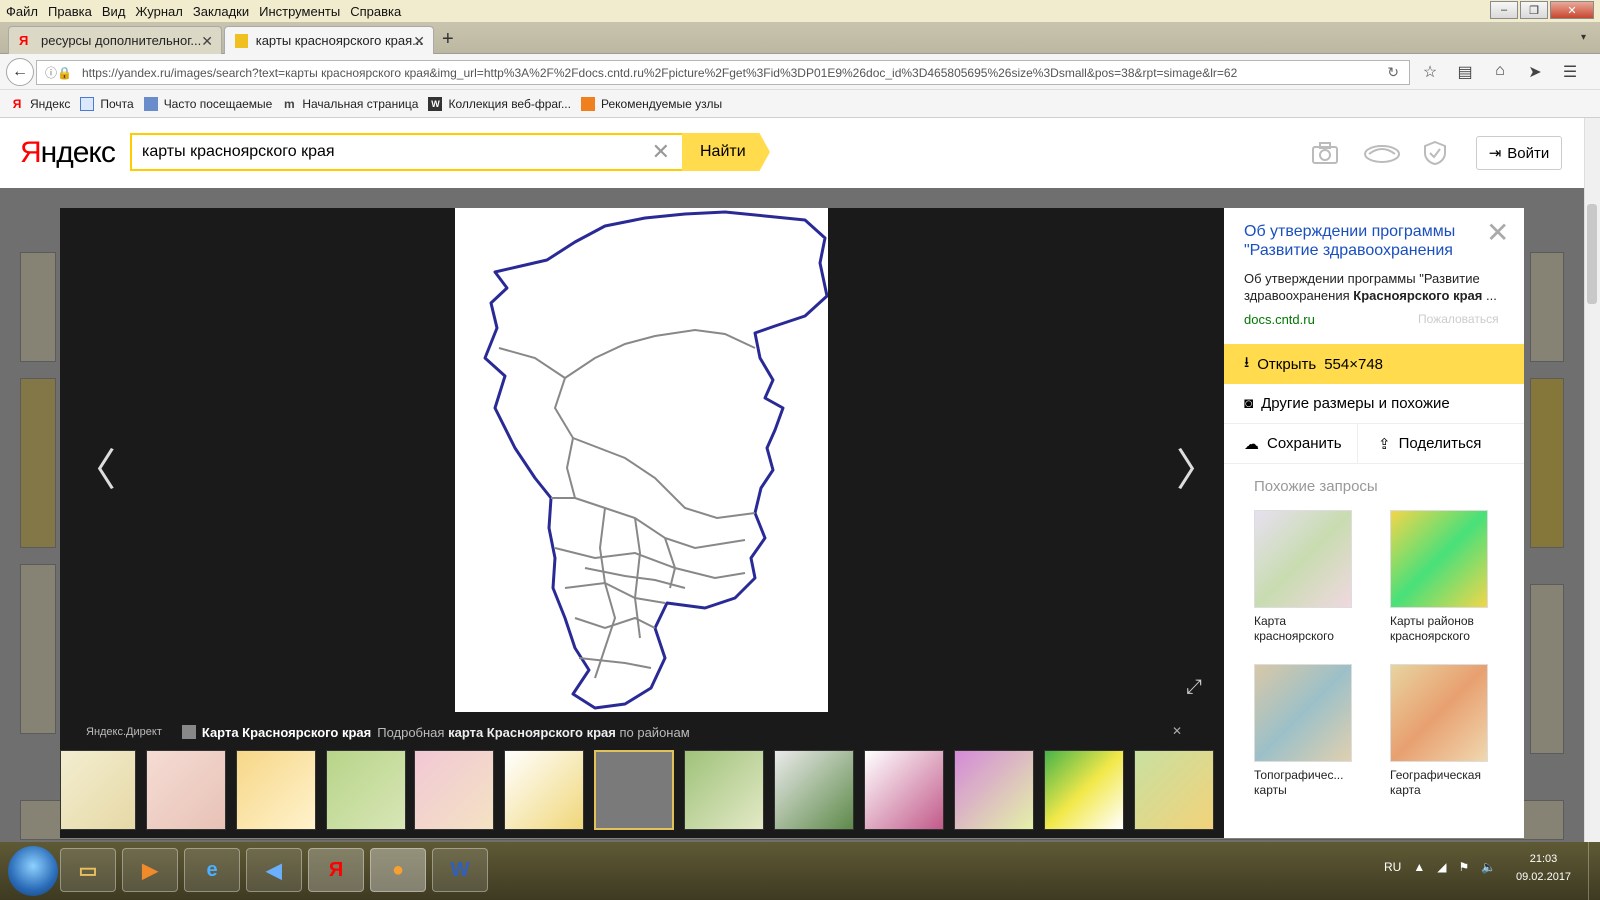 This screenshot has height=900, width=1600. I want to click on clear-search-icon: ✕, so click(661, 152).